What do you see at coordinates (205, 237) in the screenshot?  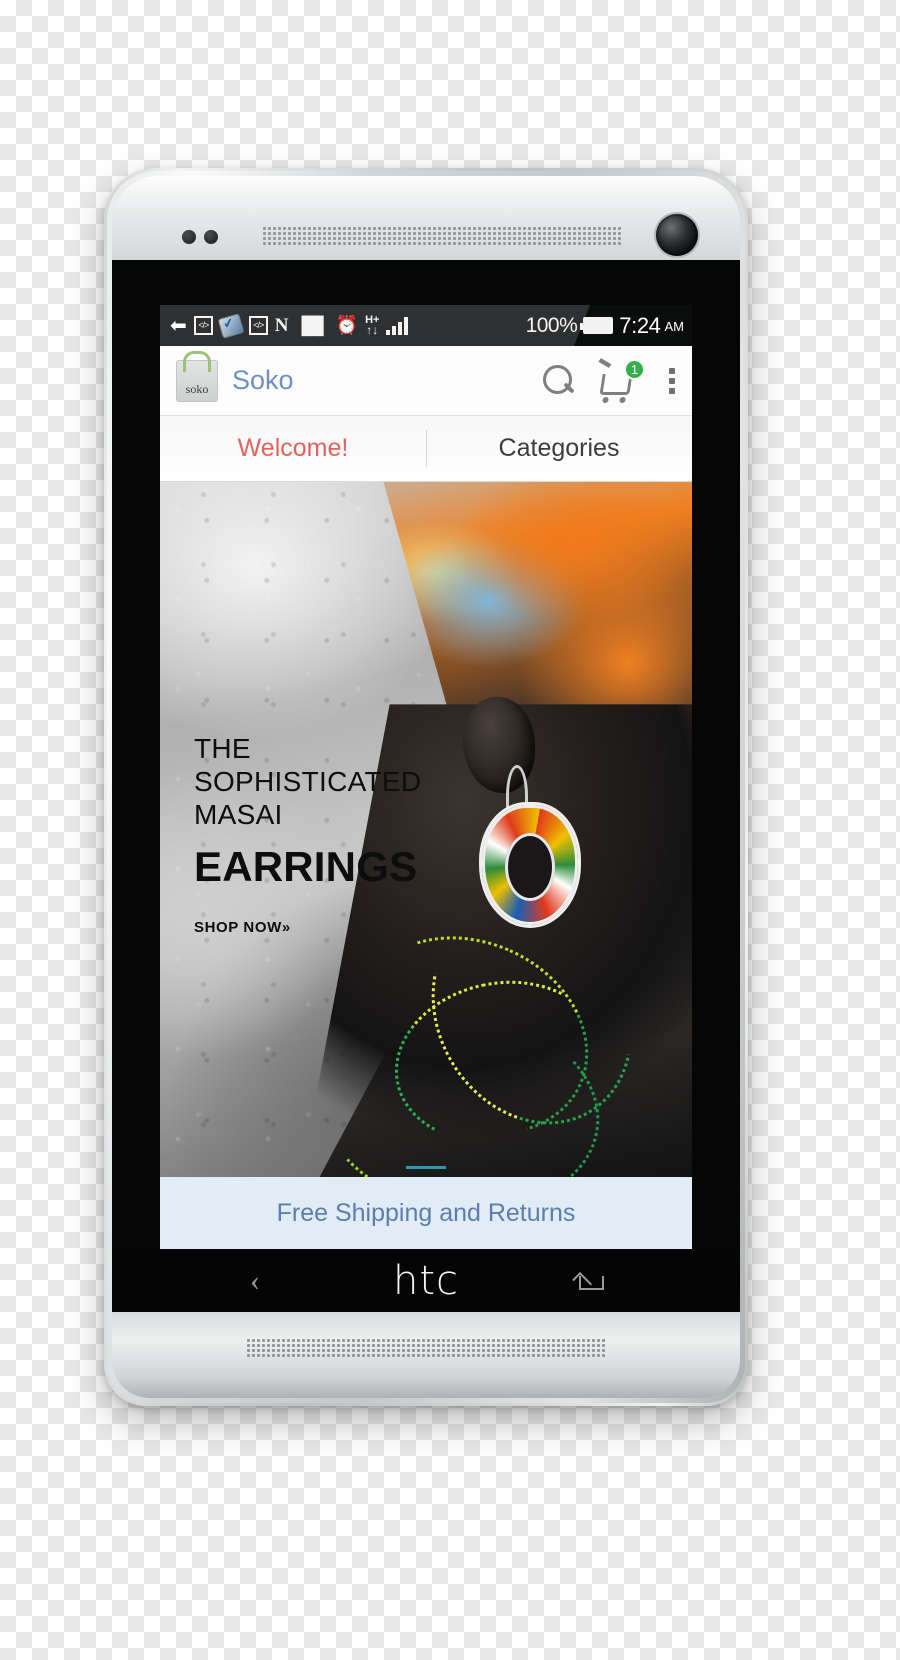 I see `proximity-sensor-icon` at bounding box center [205, 237].